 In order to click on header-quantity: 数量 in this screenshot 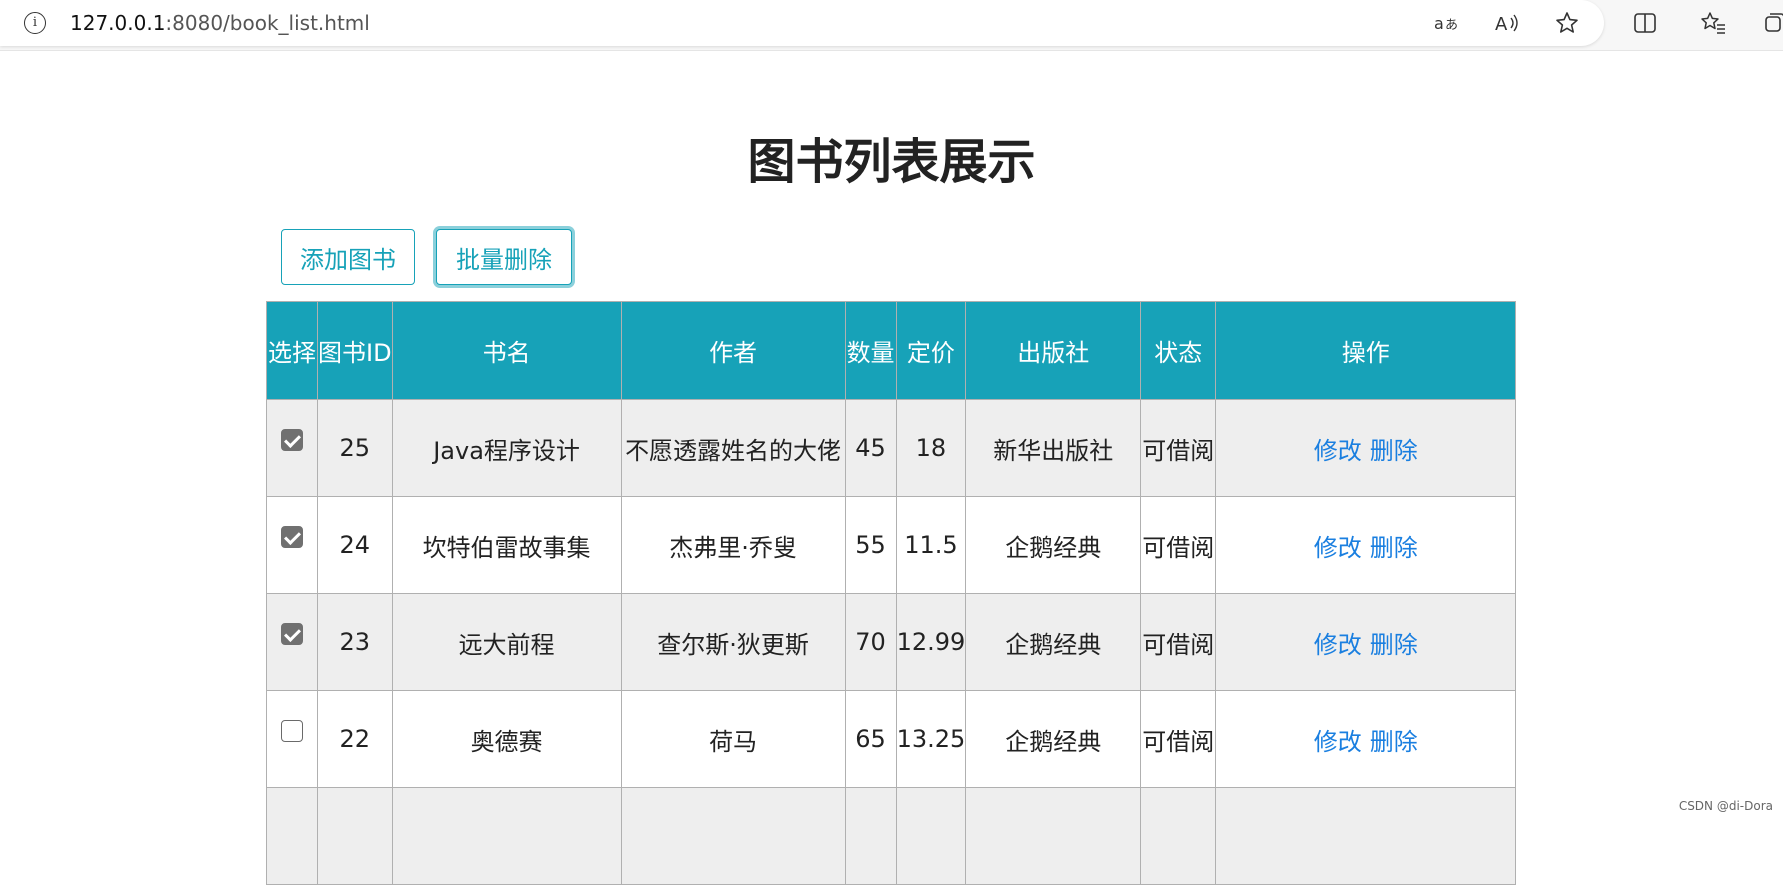, I will do `click(870, 351)`.